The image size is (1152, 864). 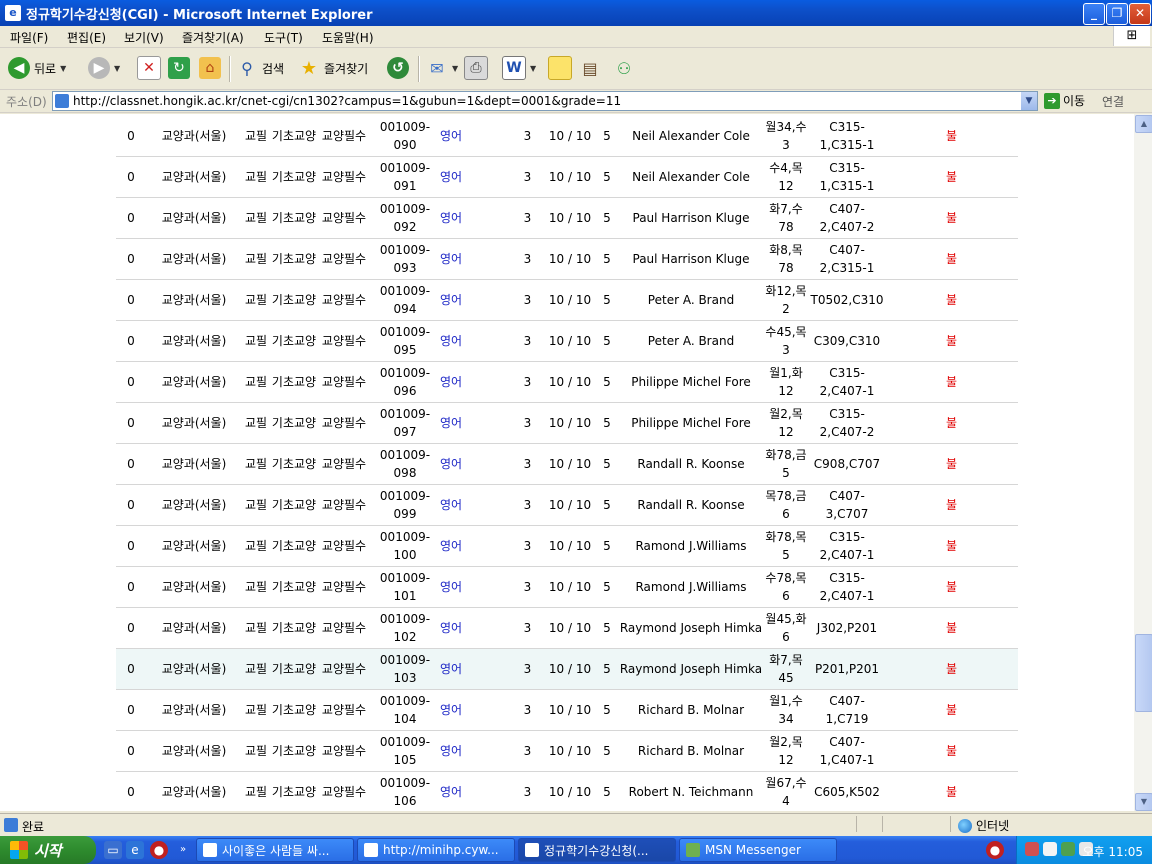 I want to click on quicklaunch-more-icon: », so click(x=183, y=850).